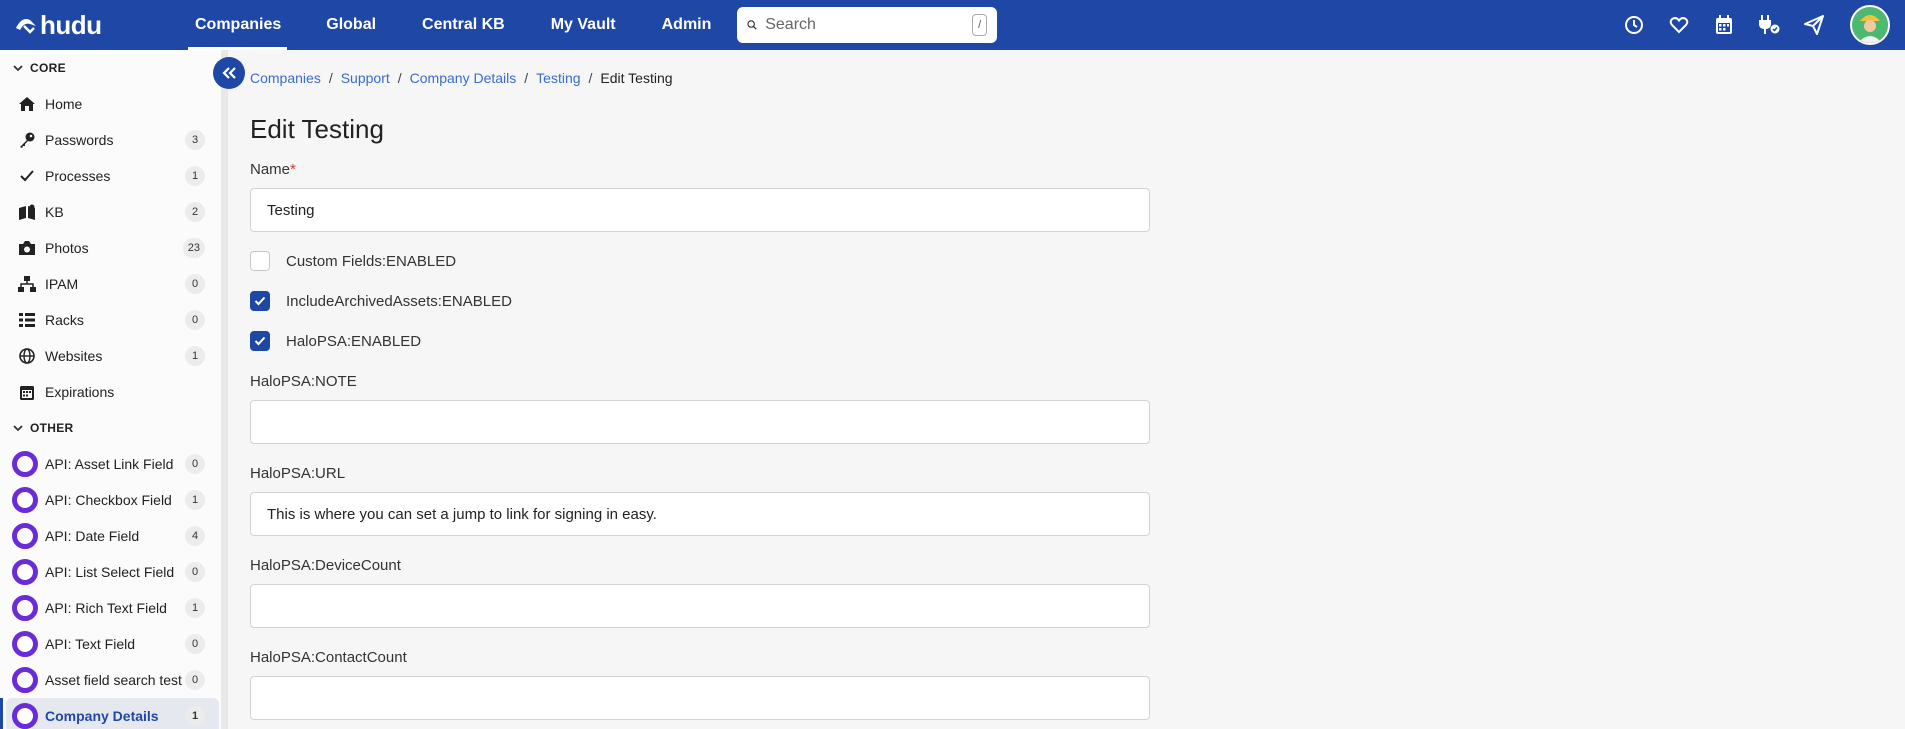  Describe the element at coordinates (463, 78) in the screenshot. I see `breadcrumb-company-details: Company Details` at that location.